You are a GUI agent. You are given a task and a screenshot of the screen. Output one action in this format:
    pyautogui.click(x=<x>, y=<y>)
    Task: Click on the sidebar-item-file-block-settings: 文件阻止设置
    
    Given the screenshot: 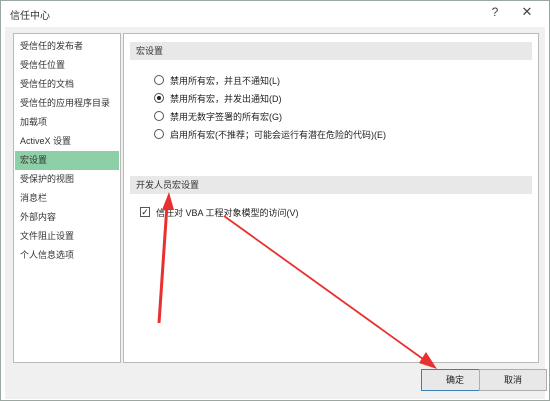 What is the action you would take?
    pyautogui.click(x=67, y=236)
    